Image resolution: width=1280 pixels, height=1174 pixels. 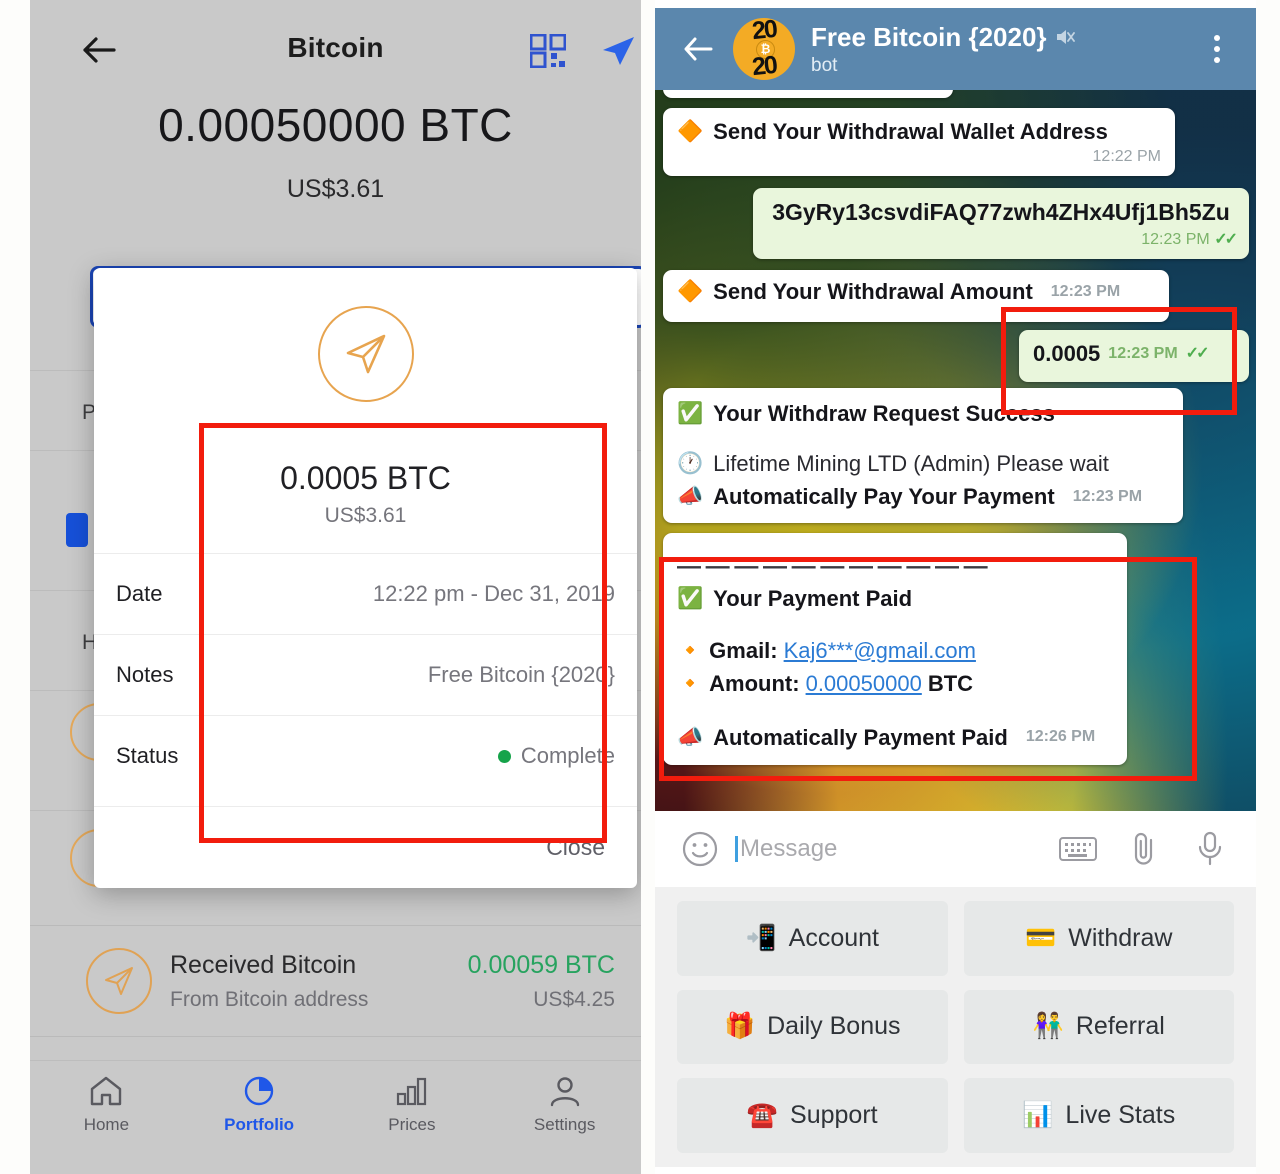 I want to click on bubble-text-row: ✅ Your Payment Paid, so click(x=895, y=599).